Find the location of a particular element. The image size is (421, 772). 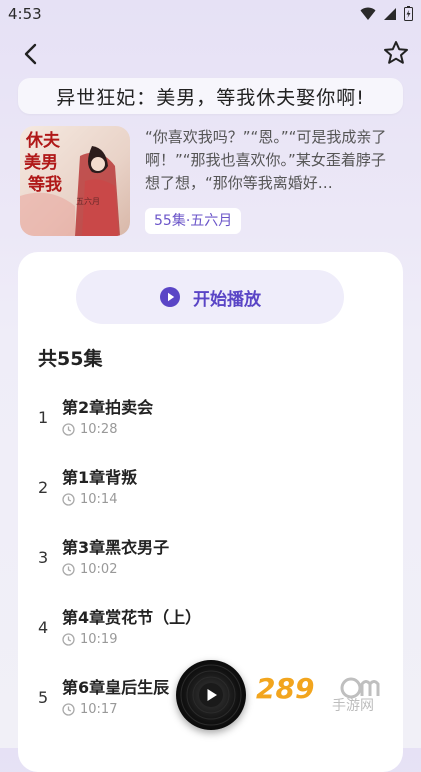

book-cover: 休夫 美男 等我 五六月 is located at coordinates (75, 181).